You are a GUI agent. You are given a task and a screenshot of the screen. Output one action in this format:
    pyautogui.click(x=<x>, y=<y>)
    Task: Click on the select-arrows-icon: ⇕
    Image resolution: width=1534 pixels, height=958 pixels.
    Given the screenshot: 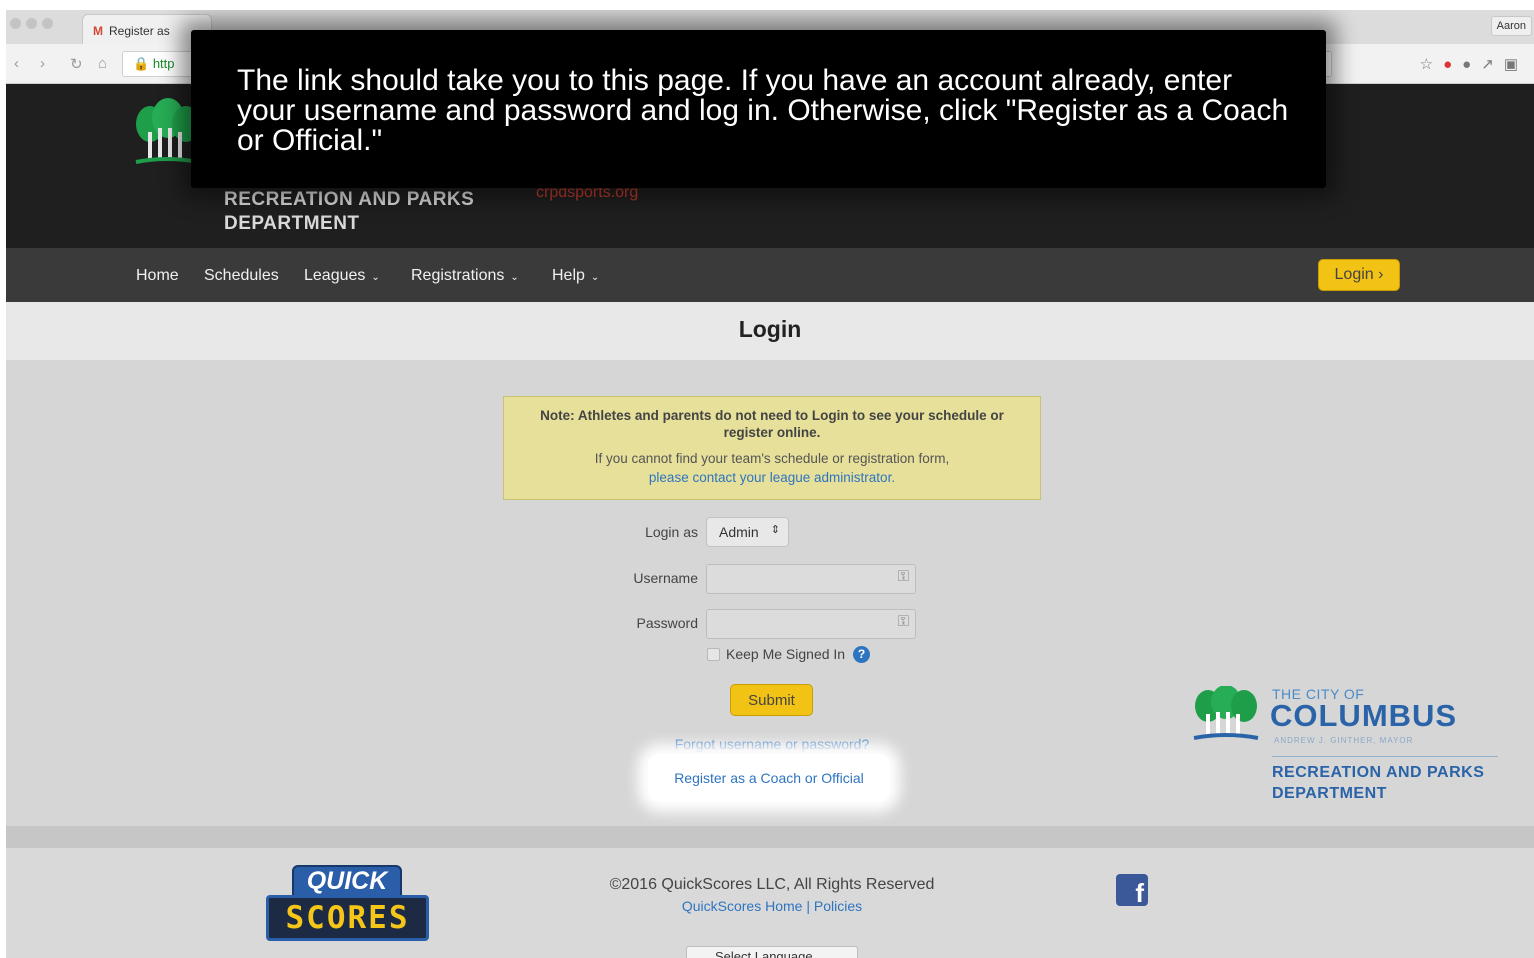 What is the action you would take?
    pyautogui.click(x=775, y=530)
    